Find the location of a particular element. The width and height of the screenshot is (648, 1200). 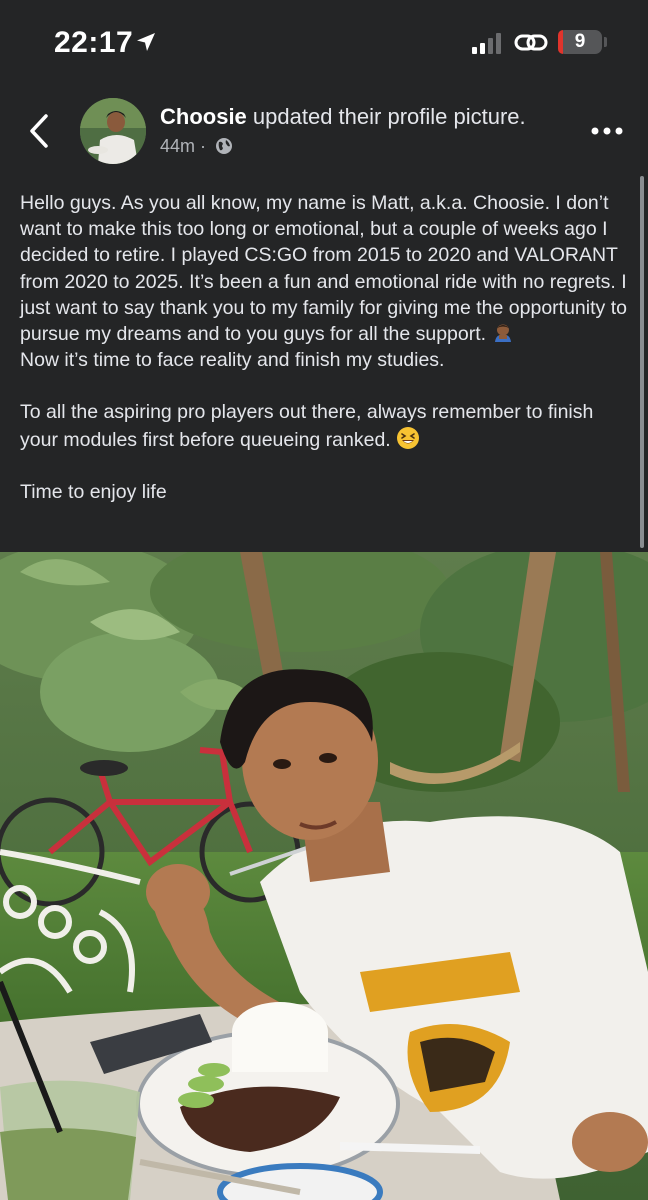

post-age: 44m is located at coordinates (177, 146).